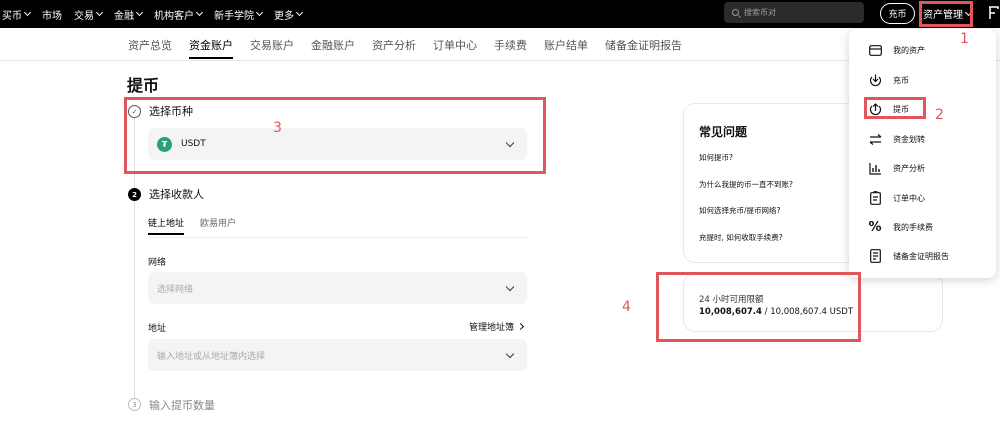 The width and height of the screenshot is (1000, 427). Describe the element at coordinates (626, 307) in the screenshot. I see `annotation-number-4: 4` at that location.